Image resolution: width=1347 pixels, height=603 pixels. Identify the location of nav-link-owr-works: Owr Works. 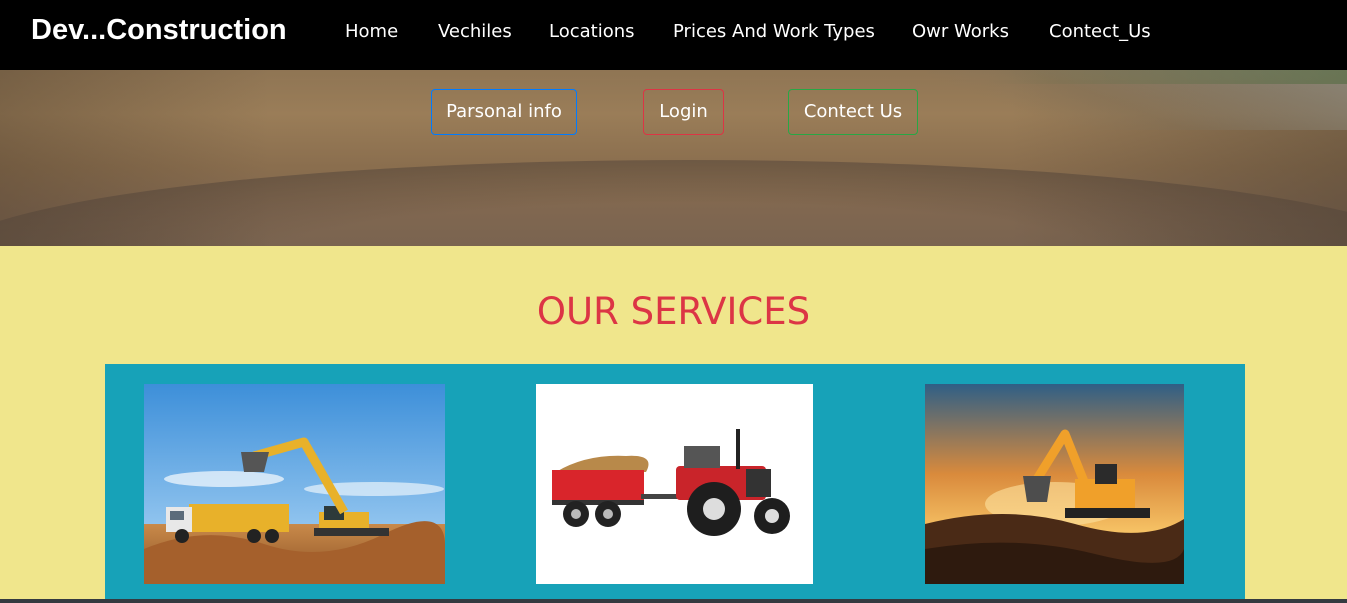
(960, 31).